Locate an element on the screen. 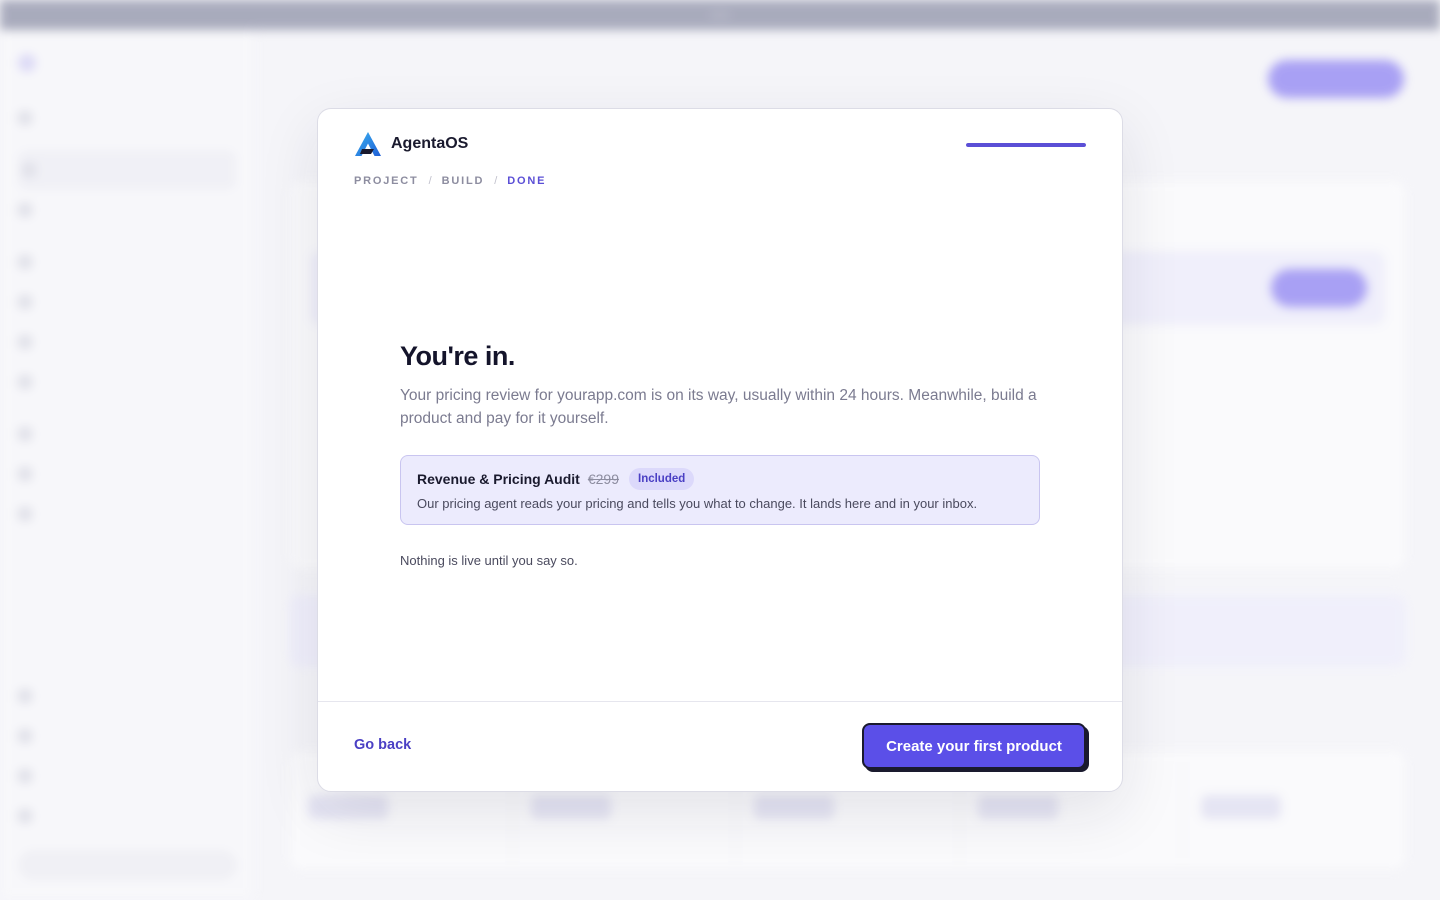  sidebar-bottom is located at coordinates (127, 778).